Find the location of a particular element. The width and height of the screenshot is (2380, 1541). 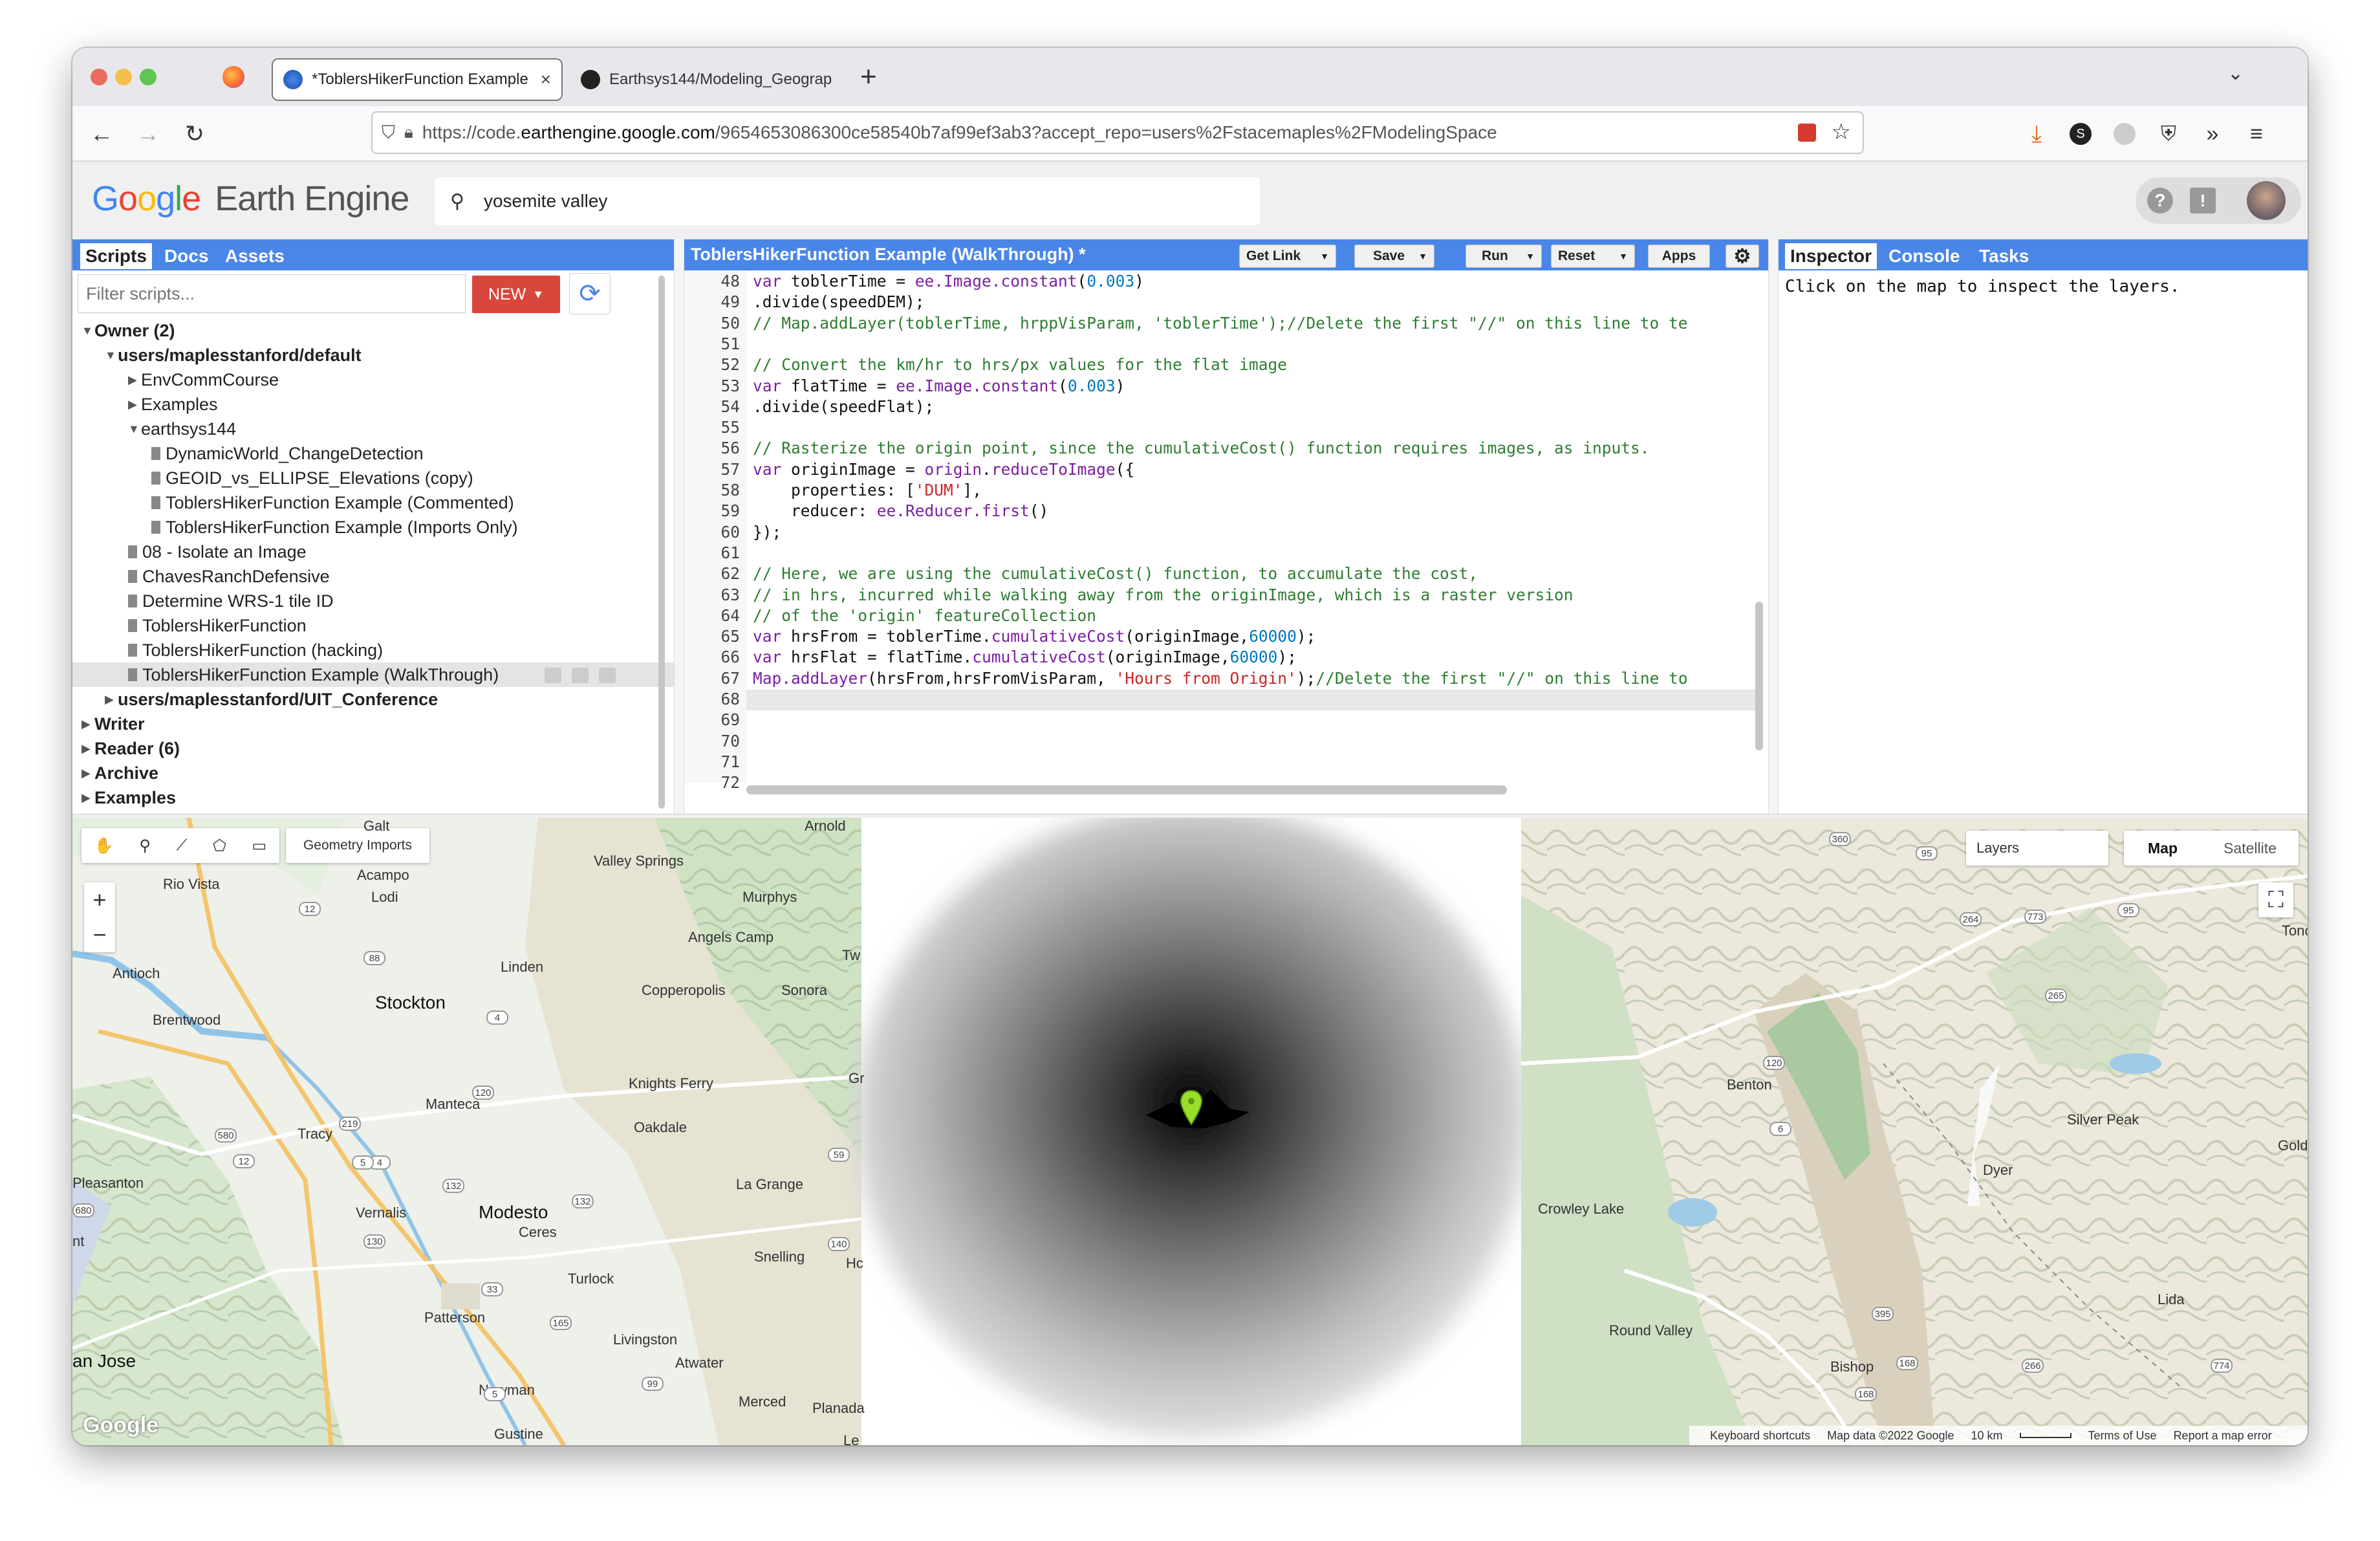

script-file-item: ChavesRanchDefensive is located at coordinates (373, 576).